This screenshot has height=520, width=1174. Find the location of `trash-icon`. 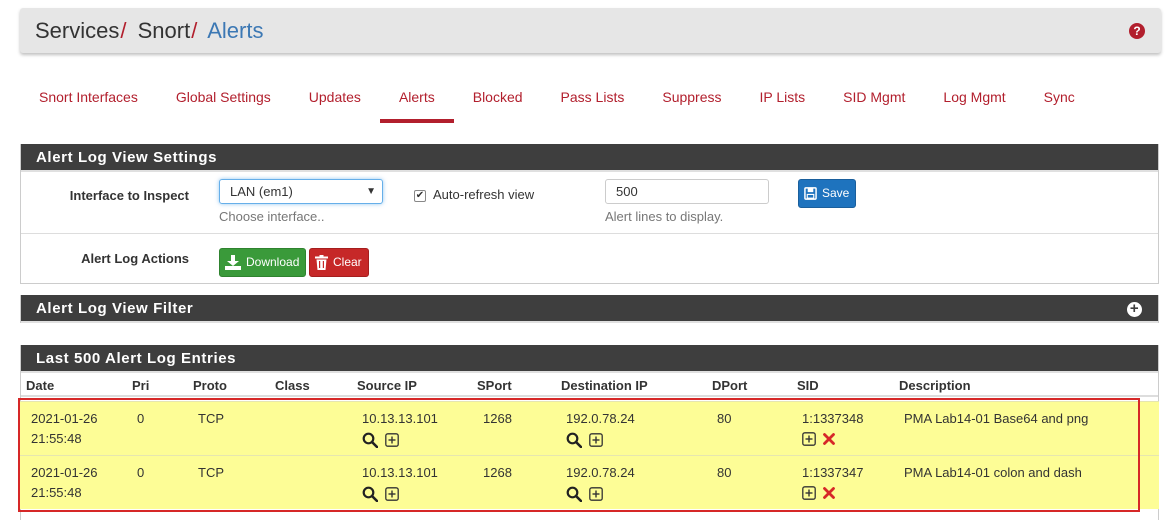

trash-icon is located at coordinates (321, 262).